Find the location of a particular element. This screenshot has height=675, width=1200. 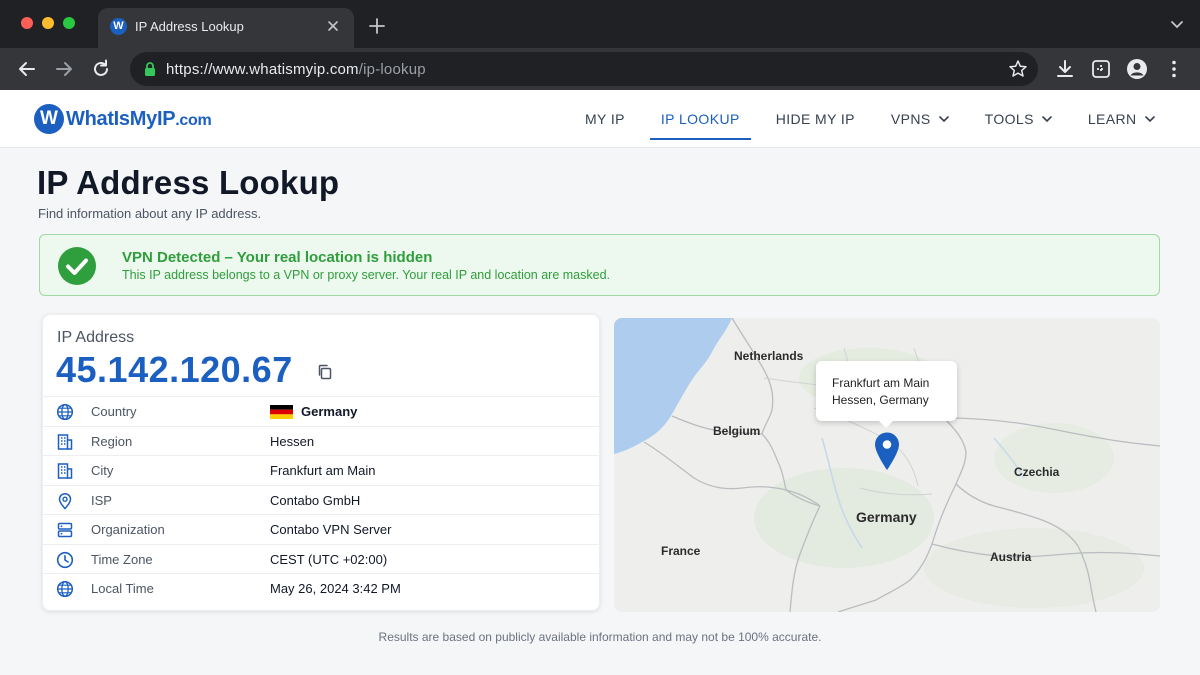

map-label-czechia: Czechia is located at coordinates (1037, 472).